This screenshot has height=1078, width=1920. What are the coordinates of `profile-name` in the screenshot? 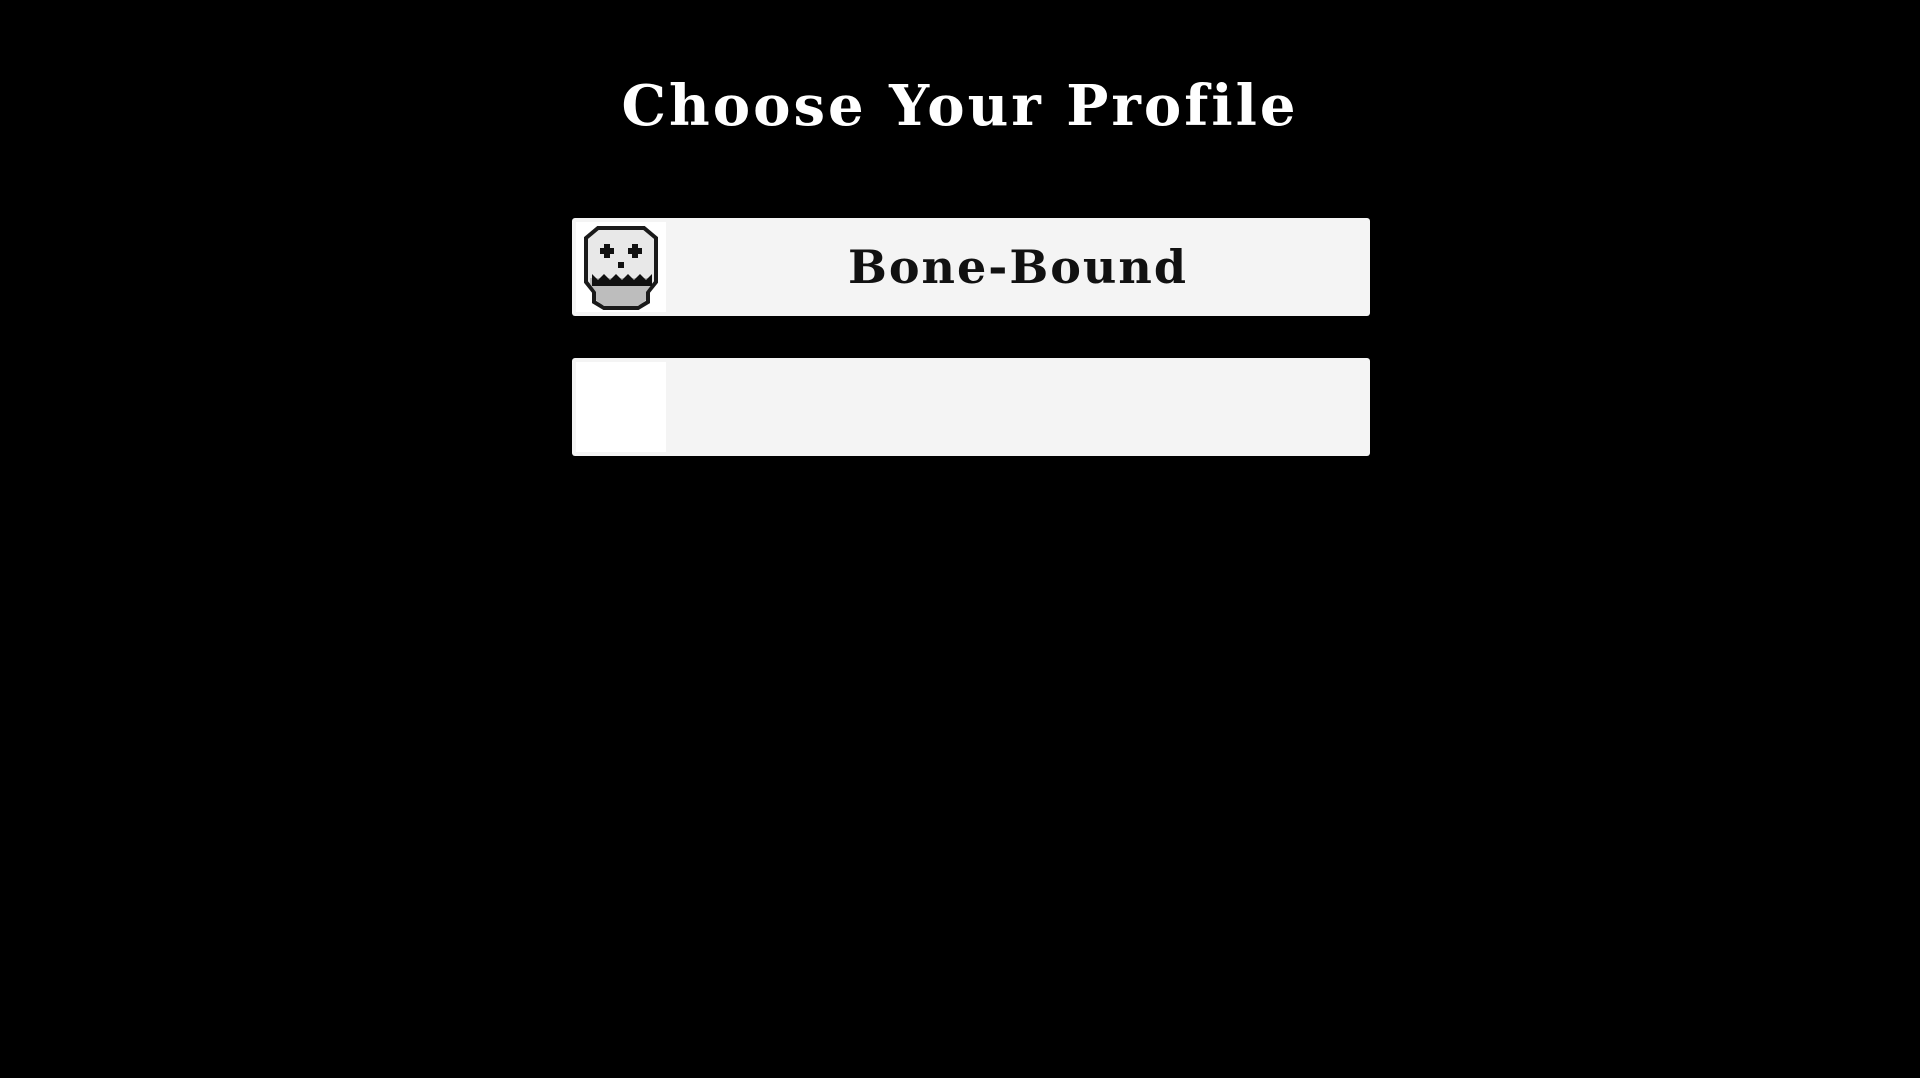 It's located at (1018, 407).